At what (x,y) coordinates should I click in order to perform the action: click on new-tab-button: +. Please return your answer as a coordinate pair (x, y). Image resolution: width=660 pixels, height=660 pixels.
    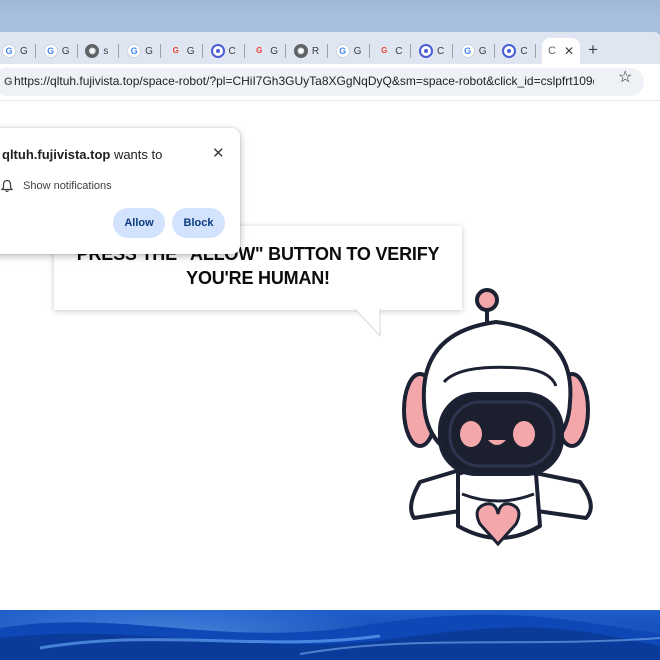
    Looking at the image, I should click on (593, 50).